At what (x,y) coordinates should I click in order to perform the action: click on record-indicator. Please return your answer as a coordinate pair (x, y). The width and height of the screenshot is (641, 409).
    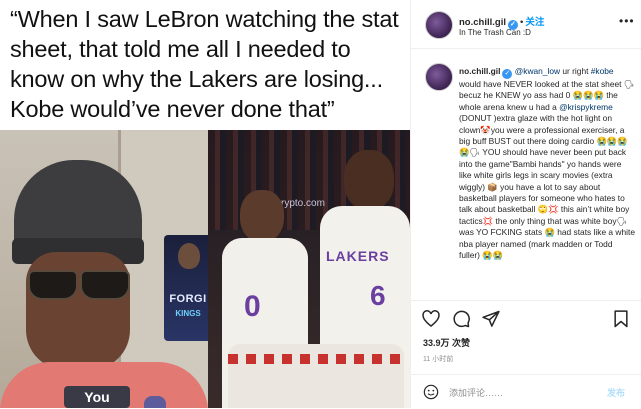
    Looking at the image, I should click on (155, 402).